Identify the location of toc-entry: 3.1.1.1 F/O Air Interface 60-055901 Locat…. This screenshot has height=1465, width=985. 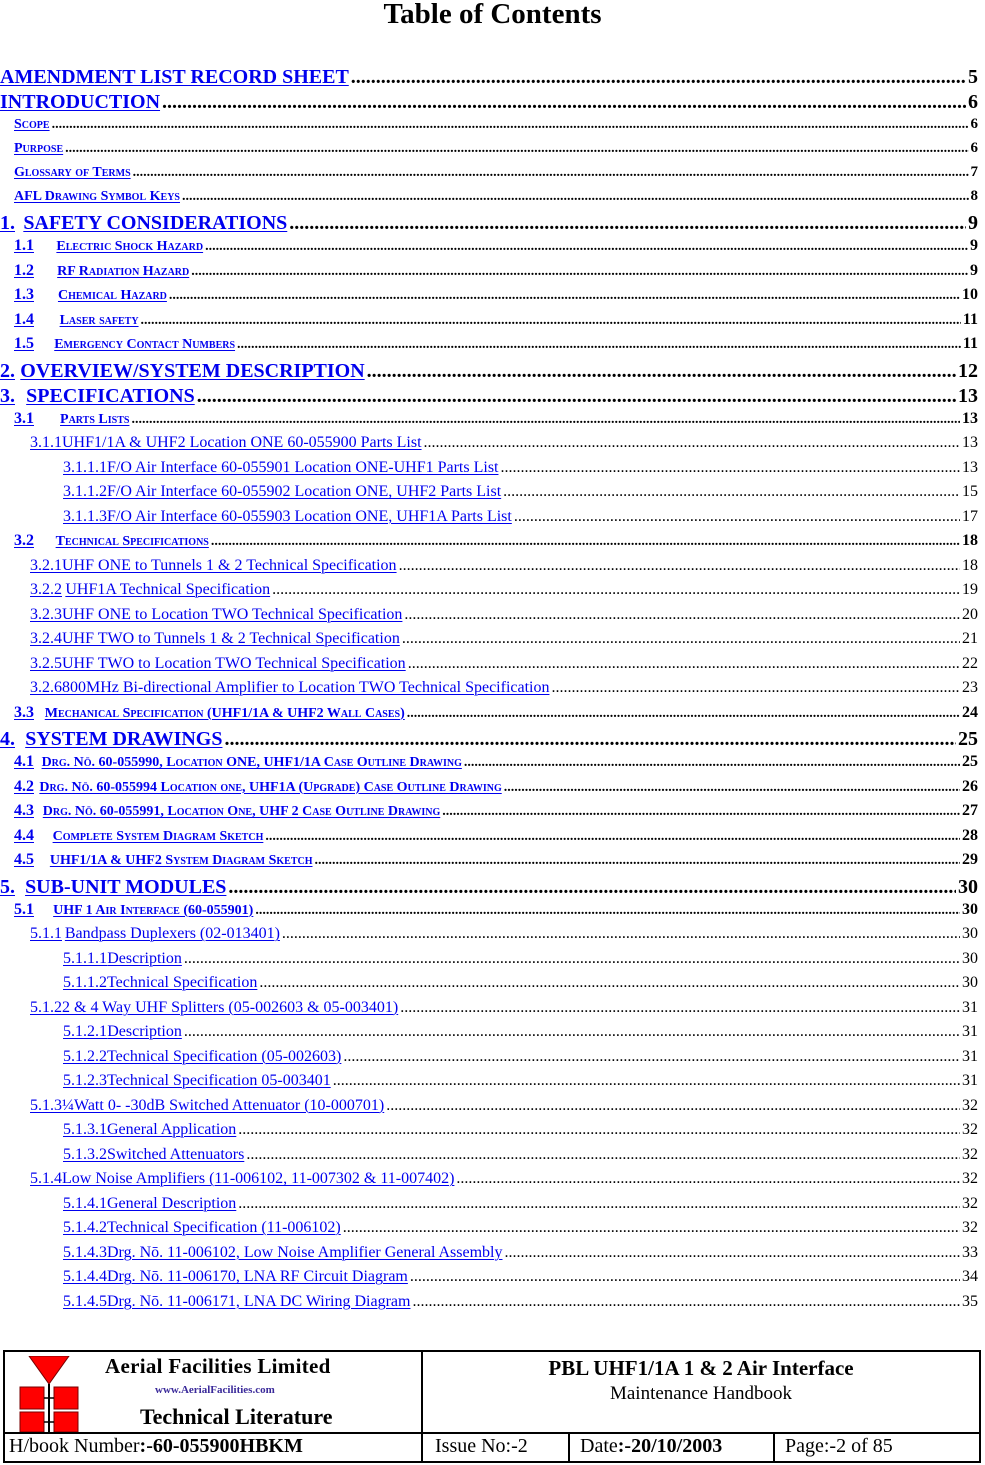
(489, 471).